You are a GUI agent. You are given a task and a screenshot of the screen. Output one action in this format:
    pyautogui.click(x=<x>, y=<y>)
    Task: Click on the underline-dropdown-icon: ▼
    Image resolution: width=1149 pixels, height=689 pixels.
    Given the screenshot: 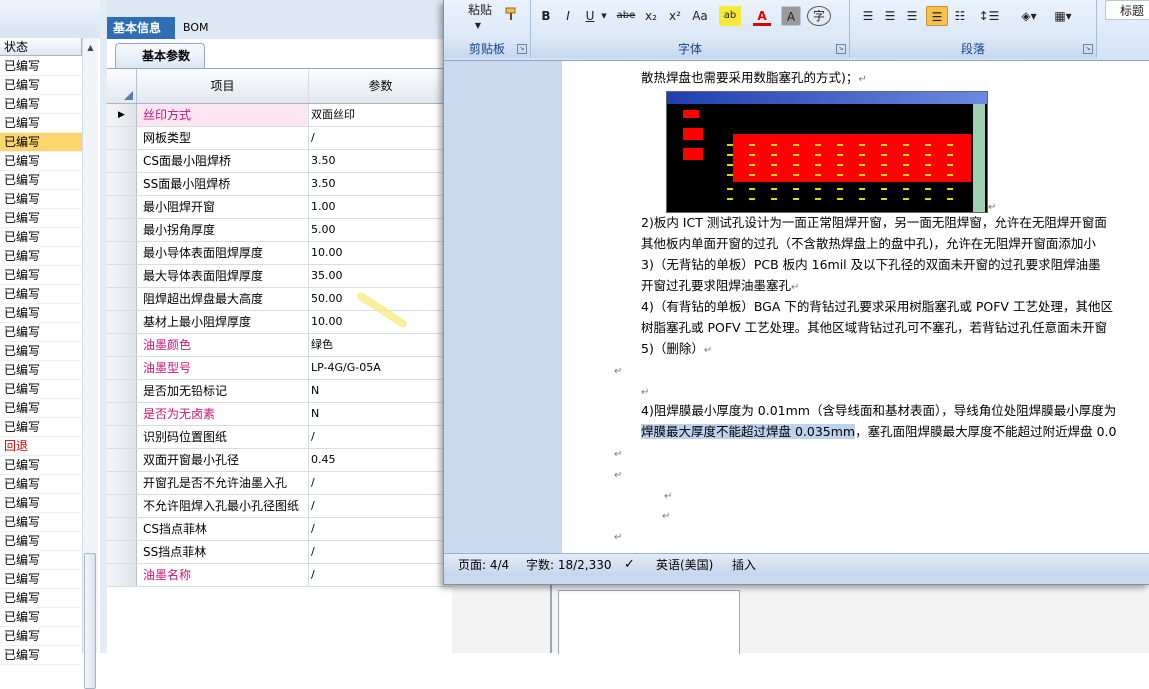 What is the action you would take?
    pyautogui.click(x=604, y=16)
    